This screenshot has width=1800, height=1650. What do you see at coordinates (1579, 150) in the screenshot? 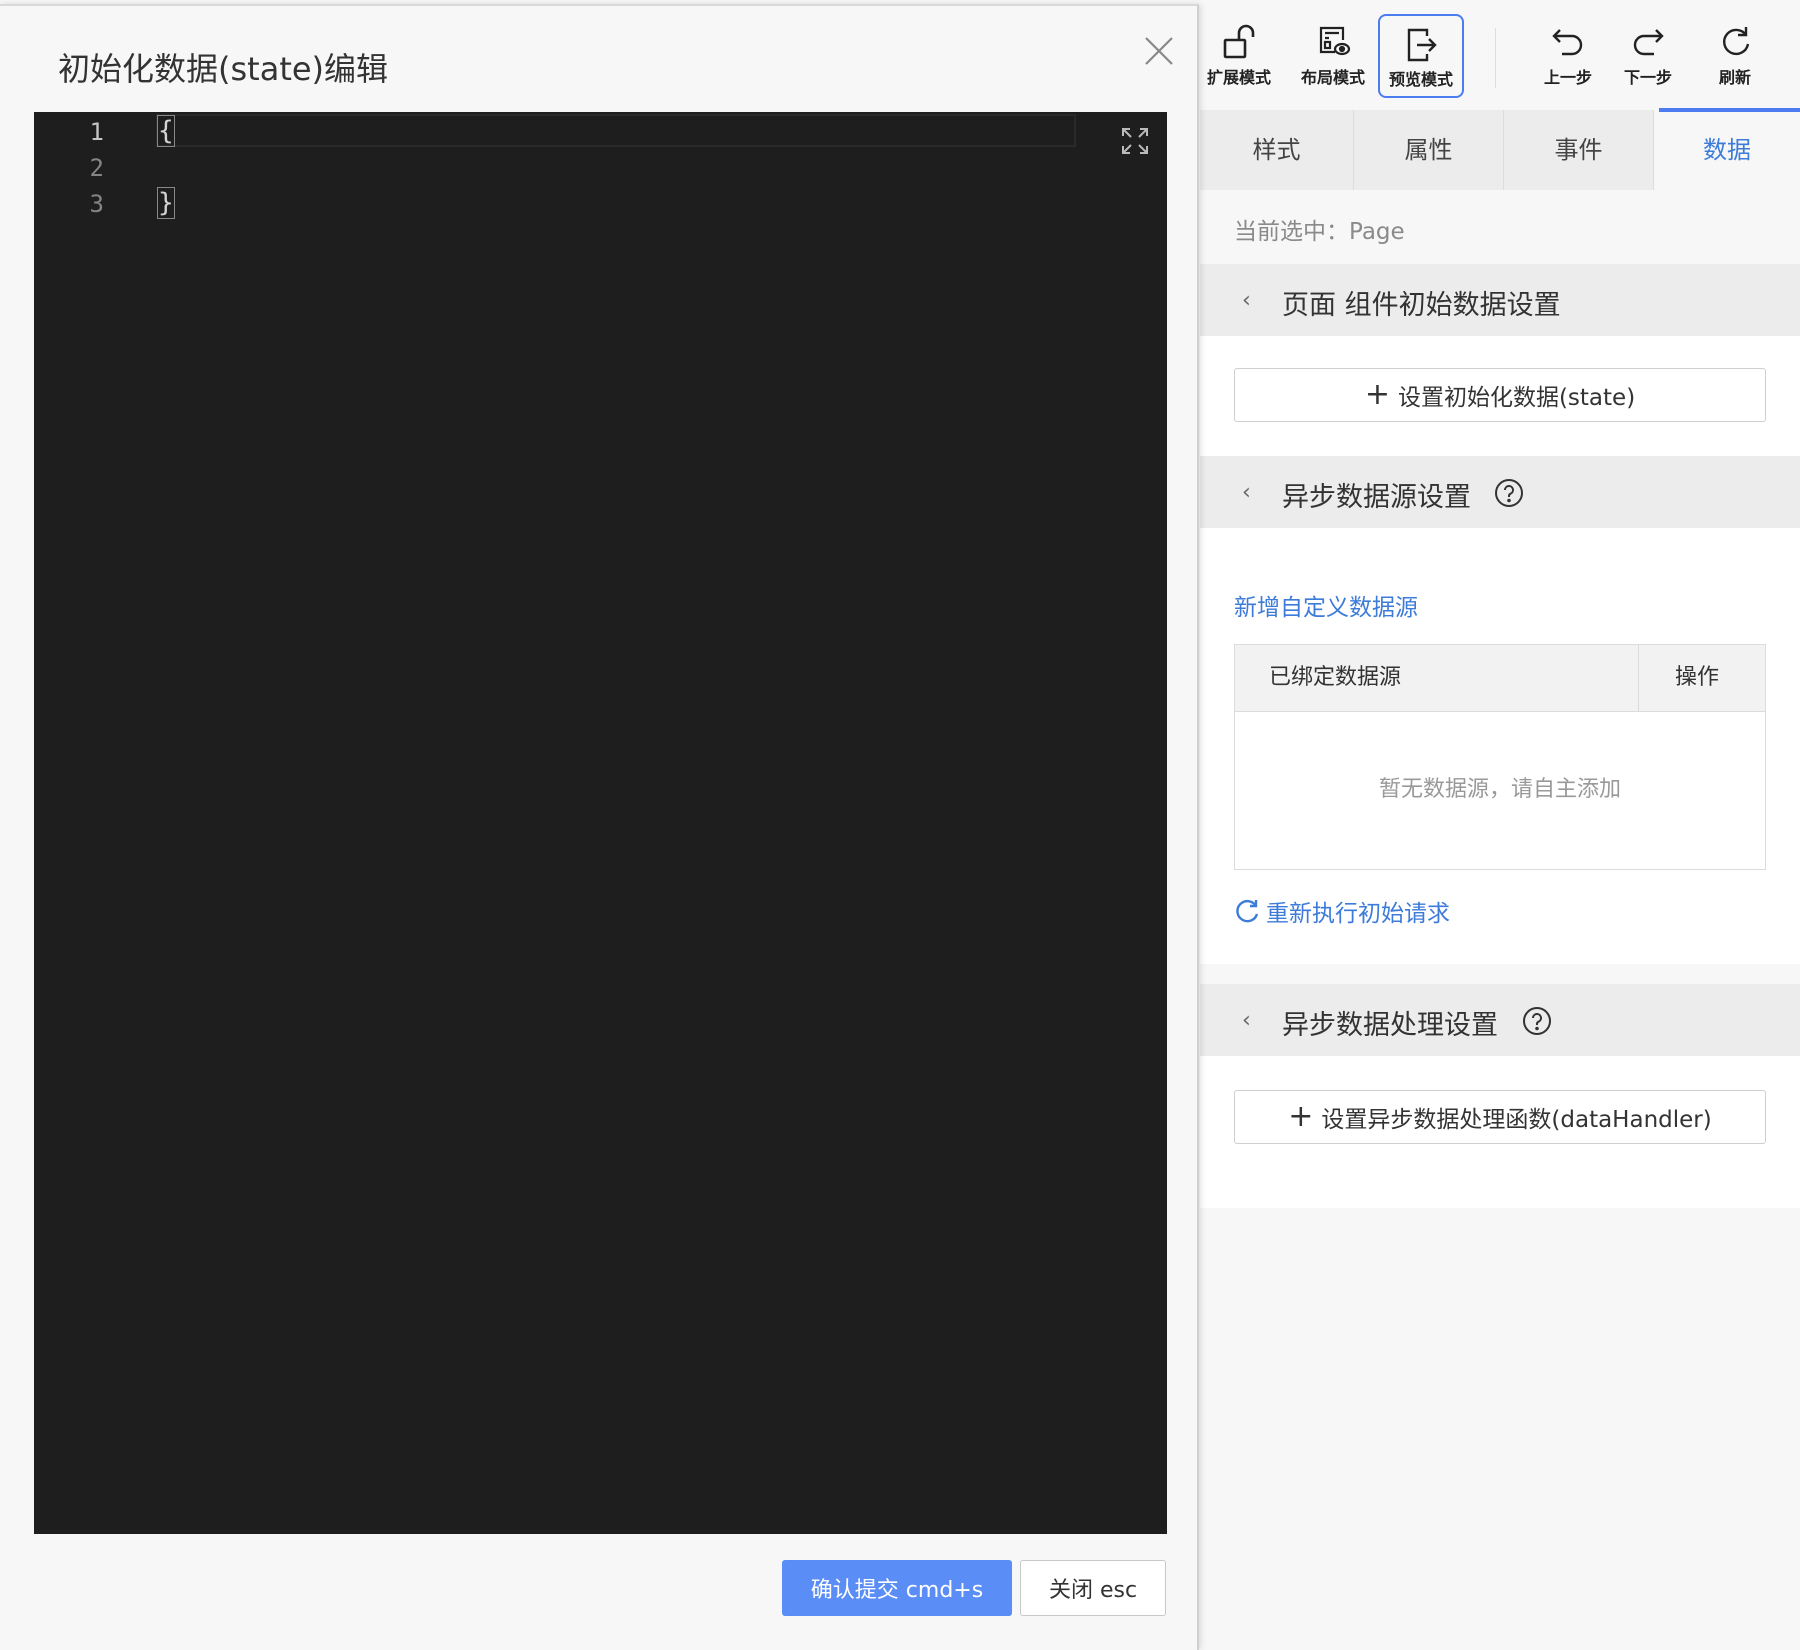
I see `tab-events: 事件` at bounding box center [1579, 150].